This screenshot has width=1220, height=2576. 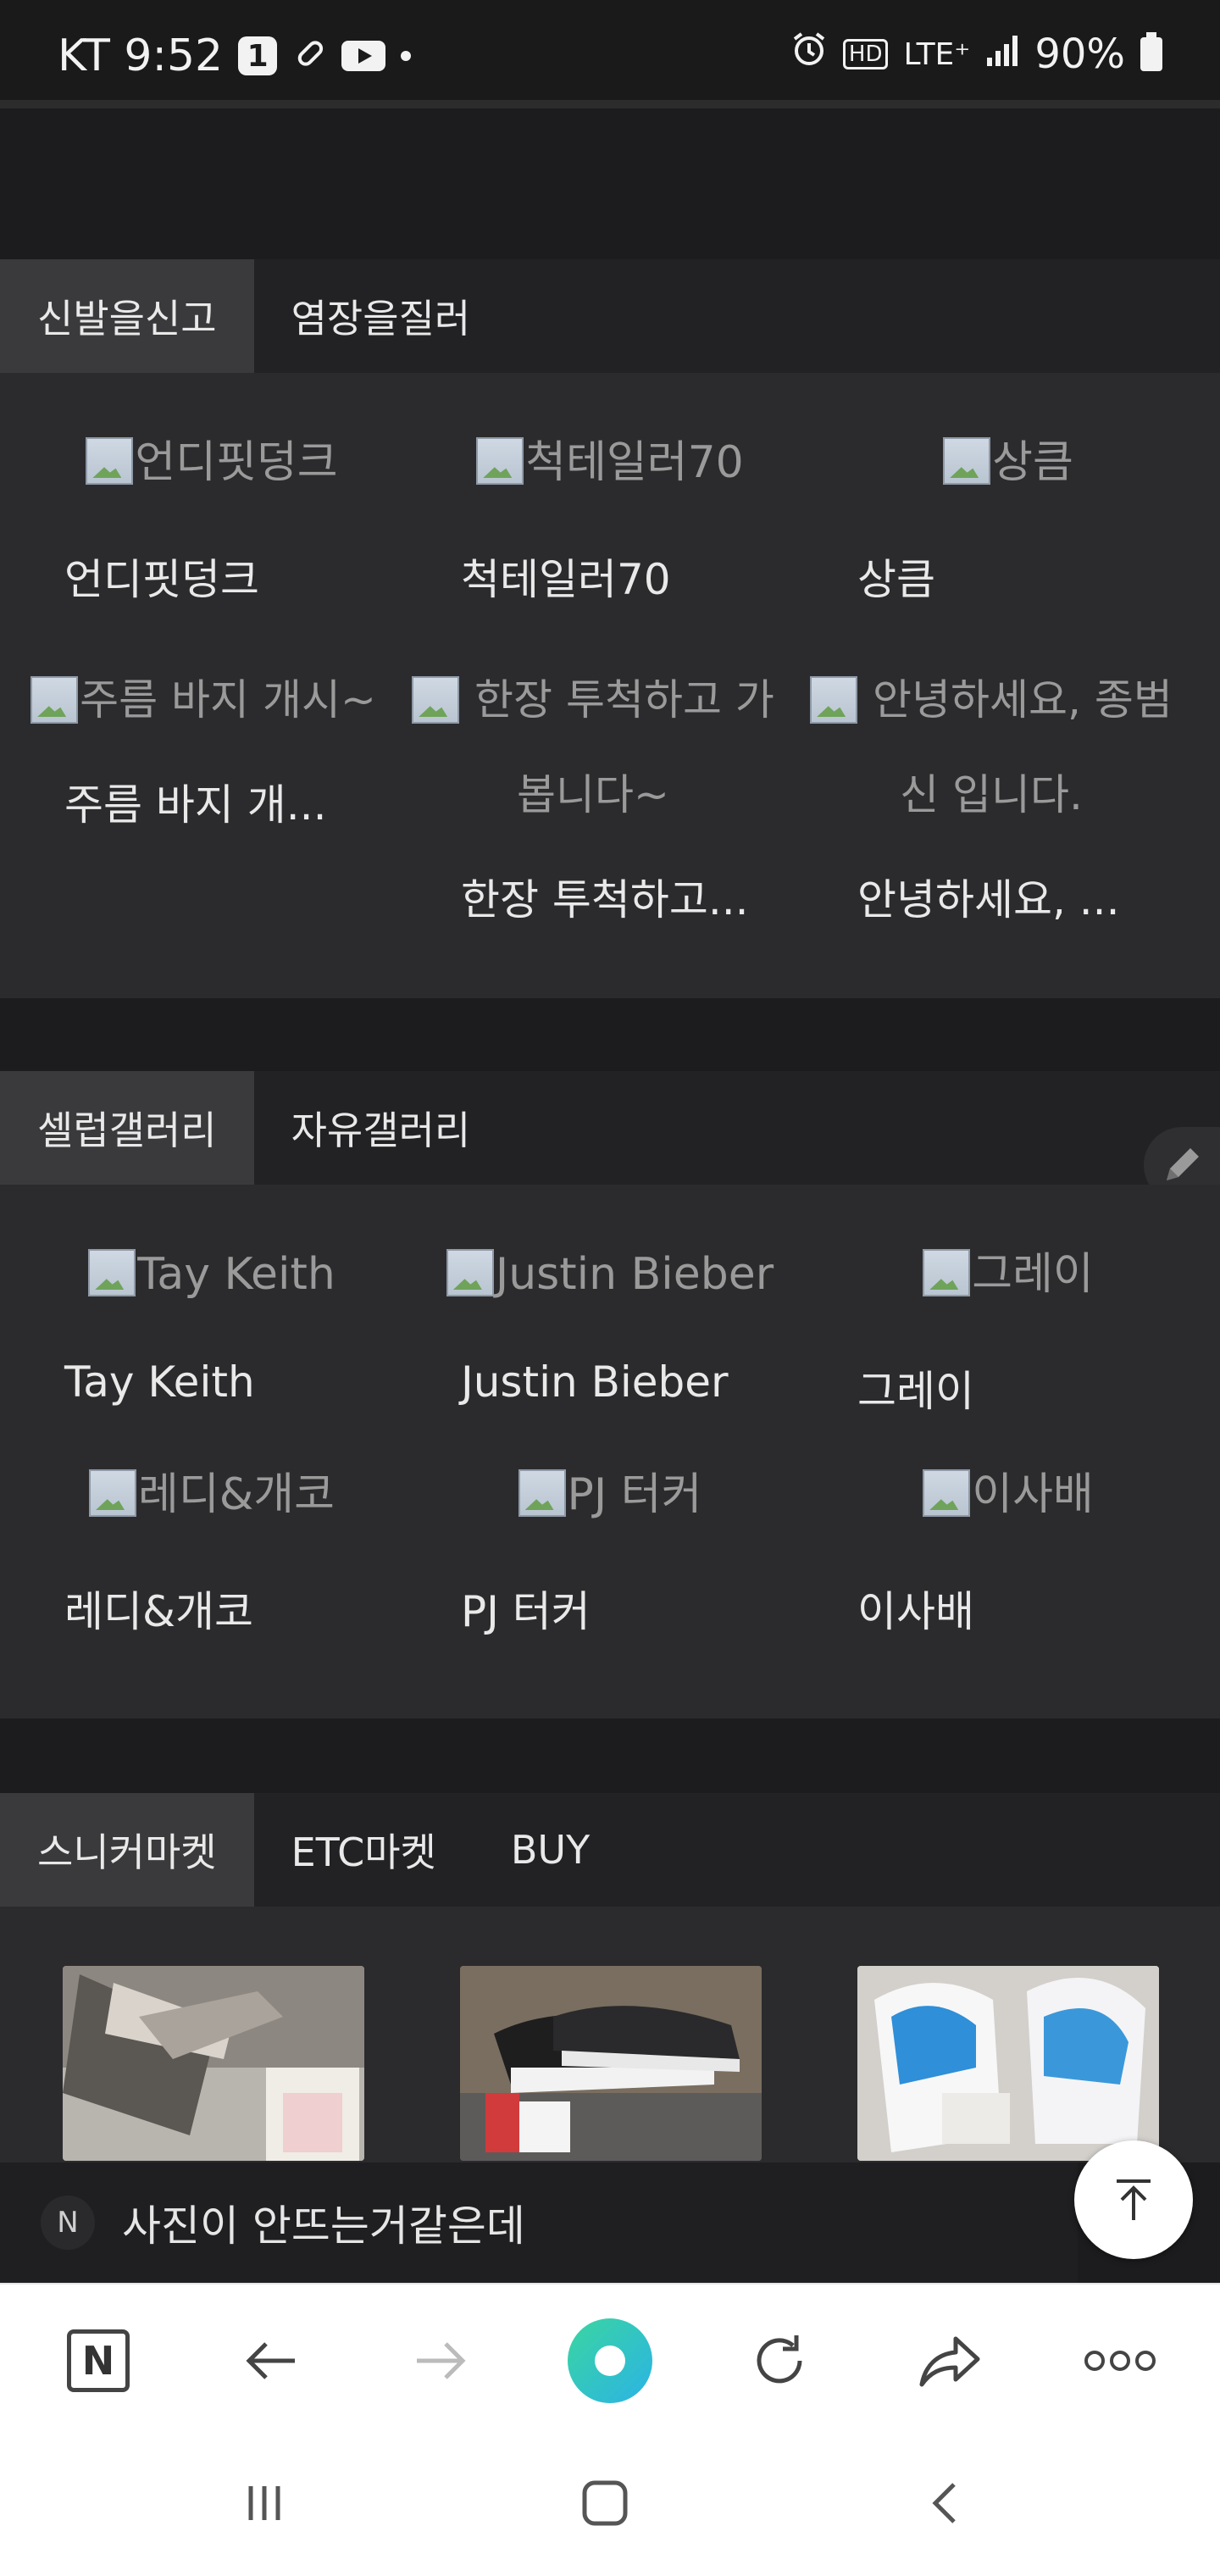 I want to click on image-alt-text: 안녕하세요, 종범, so click(x=1023, y=699).